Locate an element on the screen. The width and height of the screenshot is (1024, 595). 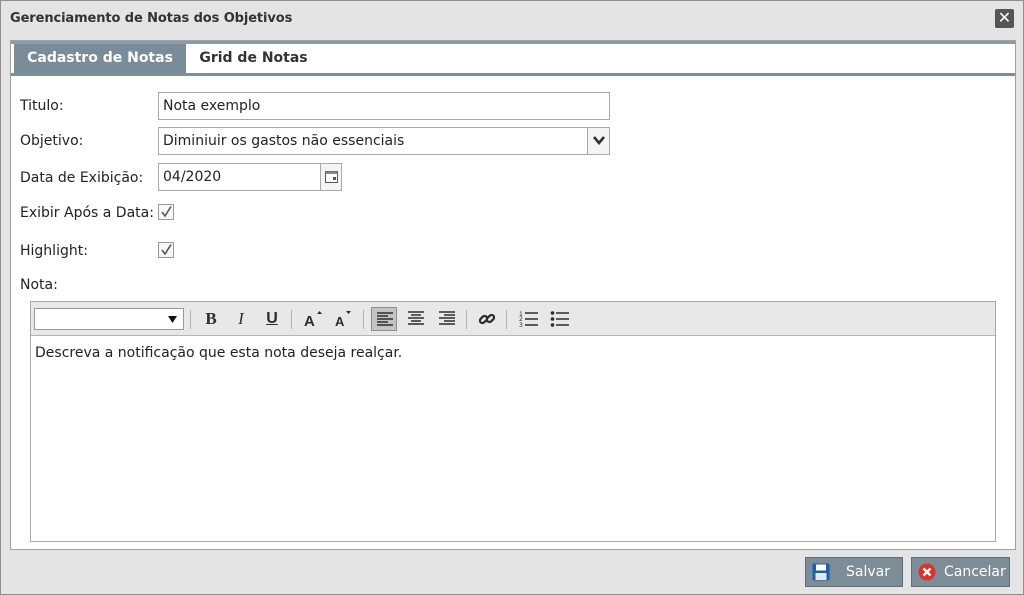
nota-label: Nota: is located at coordinates (39, 285).